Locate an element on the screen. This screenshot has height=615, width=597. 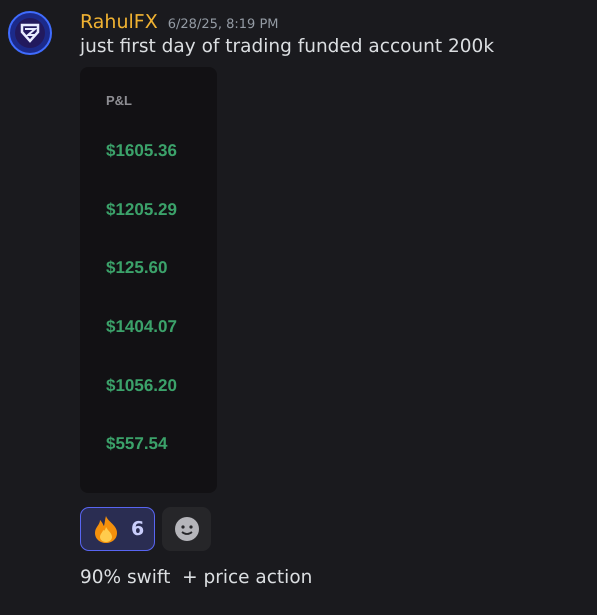
add-reaction-button is located at coordinates (187, 529).